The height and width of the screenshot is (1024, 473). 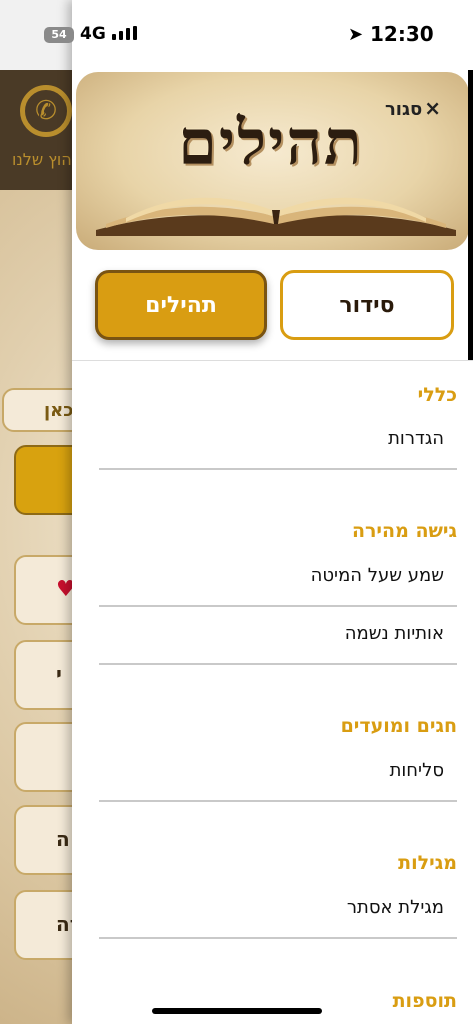 I want to click on whatsapp-label: הוץ שלנו, so click(x=42, y=159).